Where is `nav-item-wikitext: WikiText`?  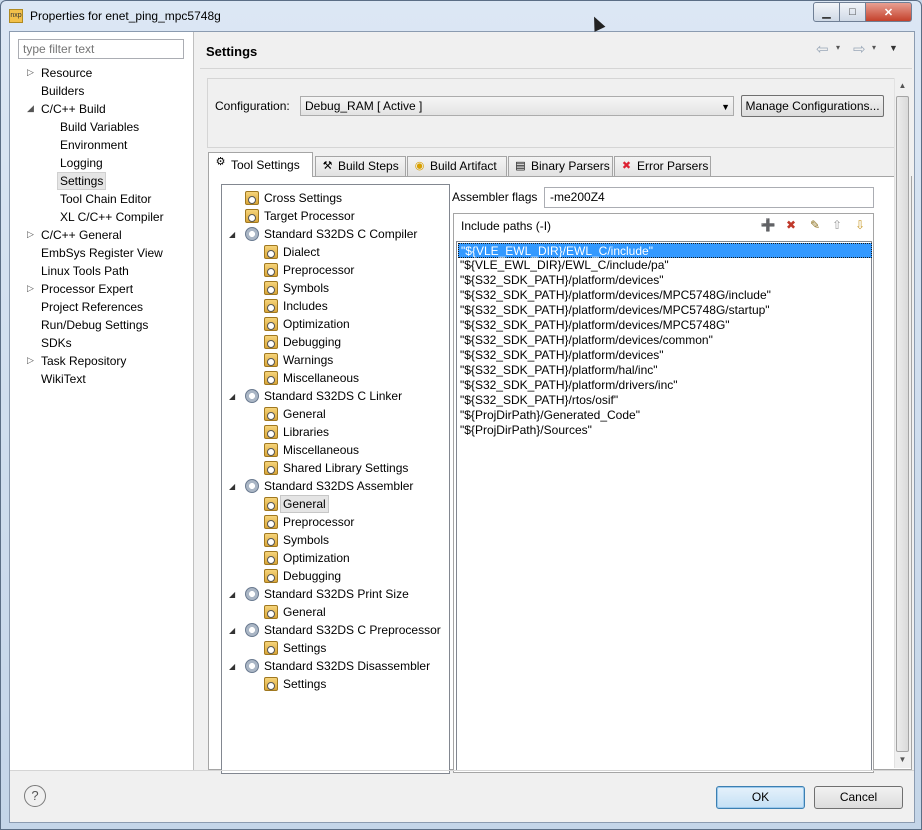 nav-item-wikitext: WikiText is located at coordinates (63, 379).